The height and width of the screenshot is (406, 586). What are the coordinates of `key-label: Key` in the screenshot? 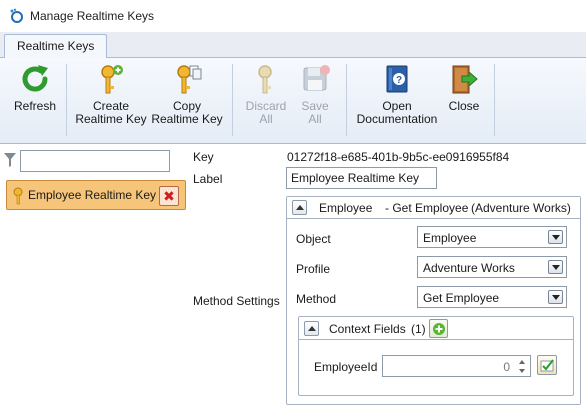 It's located at (203, 157).